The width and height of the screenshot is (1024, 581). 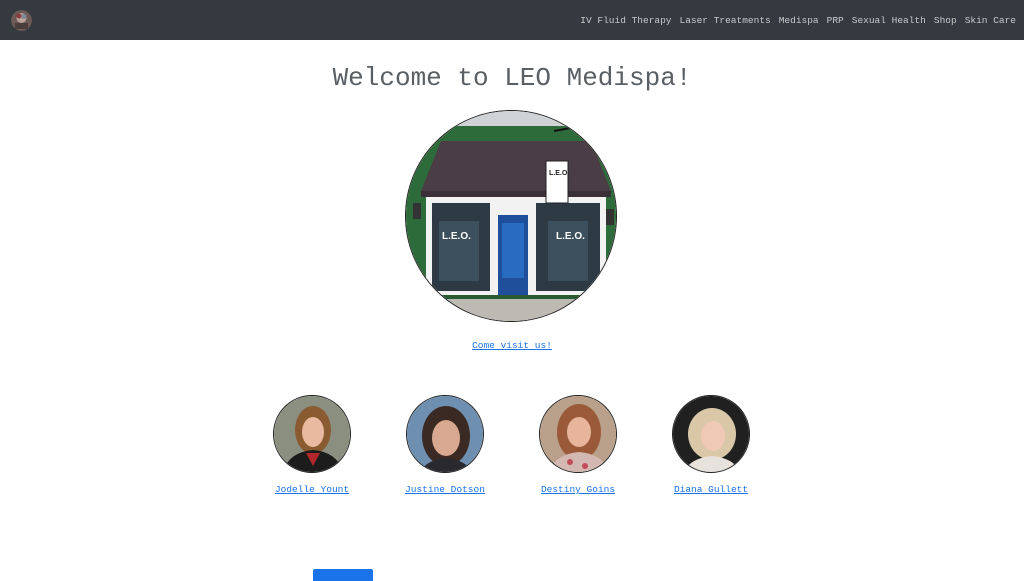 I want to click on nav-link-prp: PRP, so click(x=835, y=20).